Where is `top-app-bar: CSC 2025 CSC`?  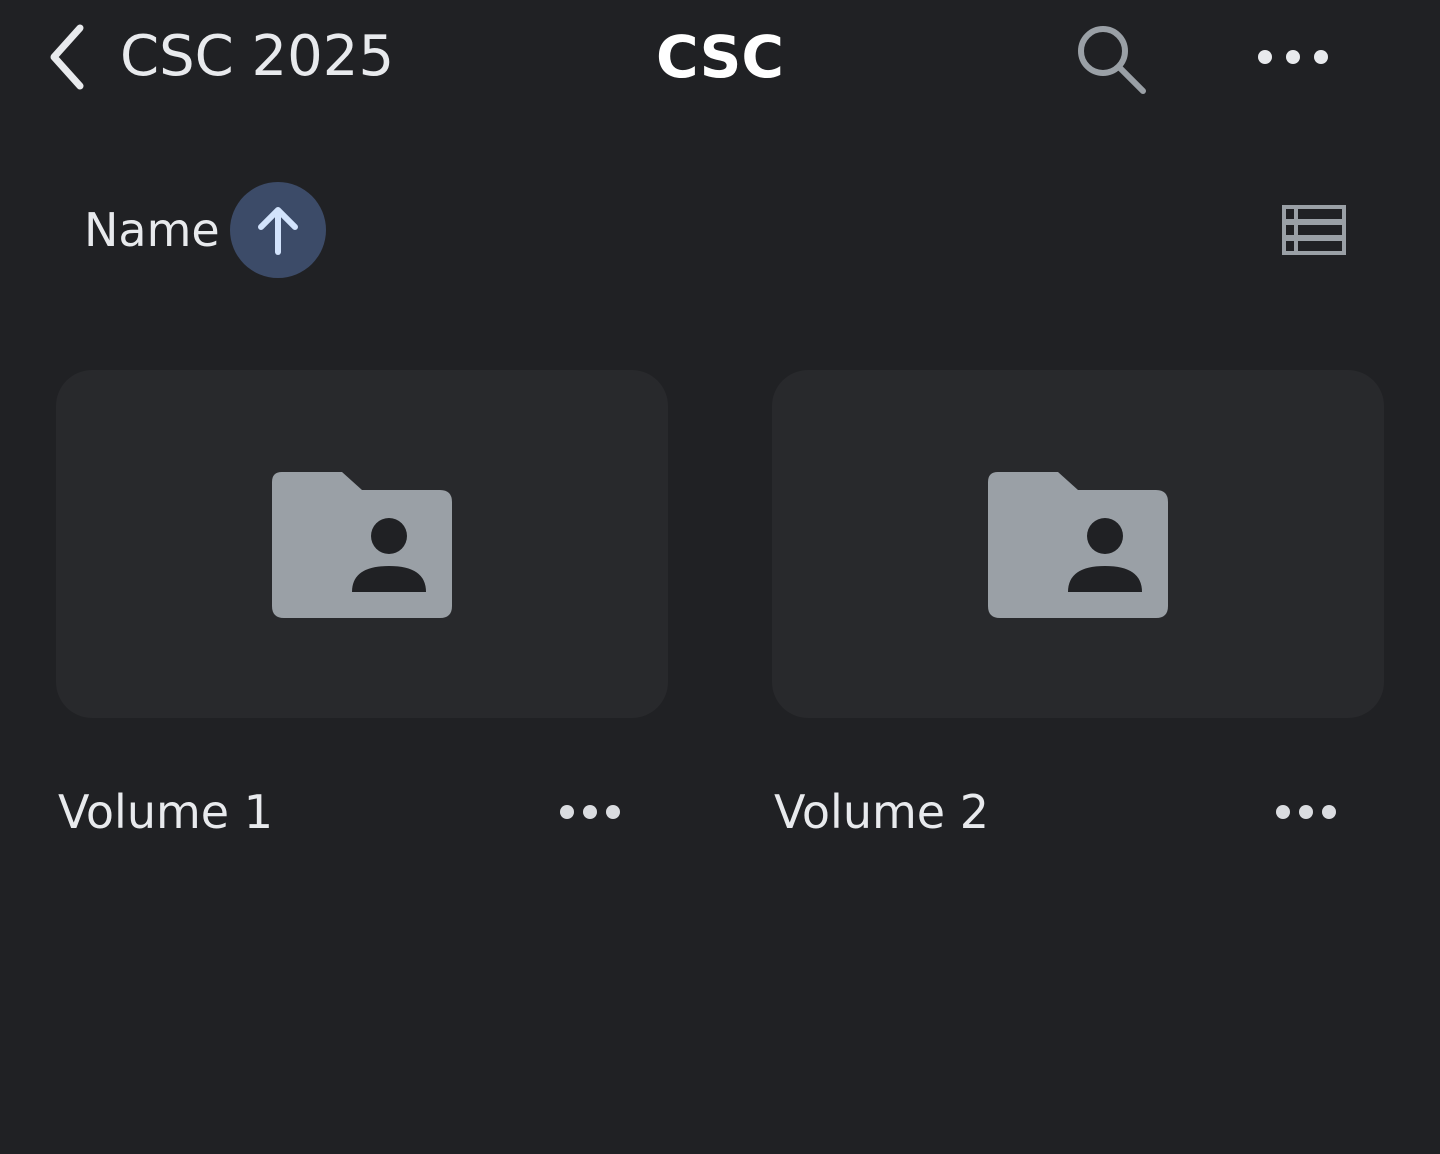
top-app-bar: CSC 2025 CSC is located at coordinates (720, 60).